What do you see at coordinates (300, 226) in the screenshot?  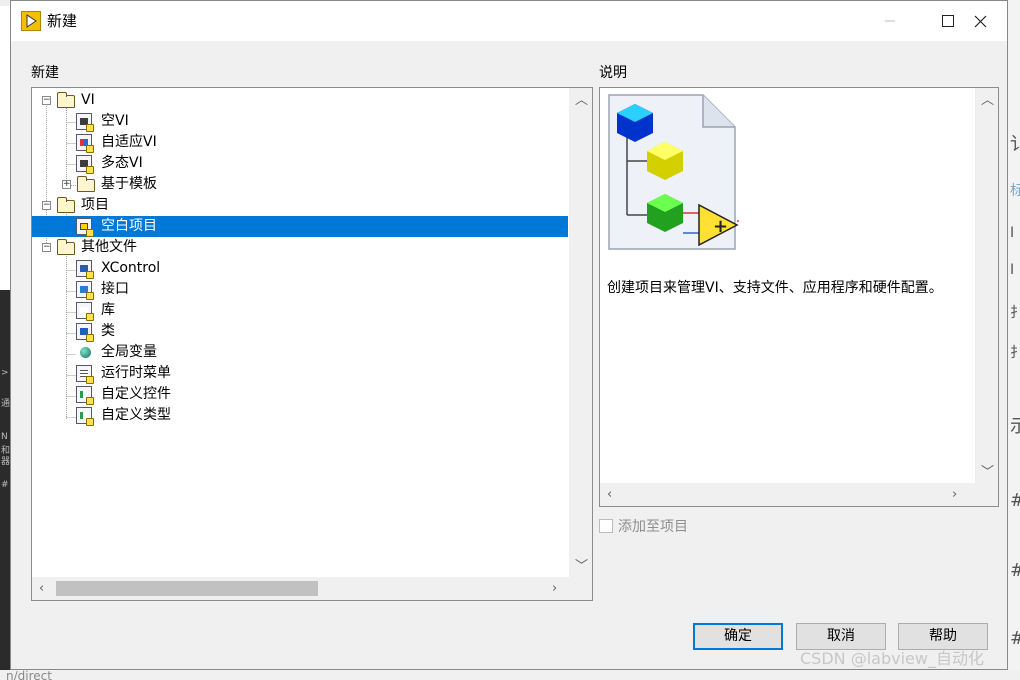 I see `tree-item-blank-project: 空白项目` at bounding box center [300, 226].